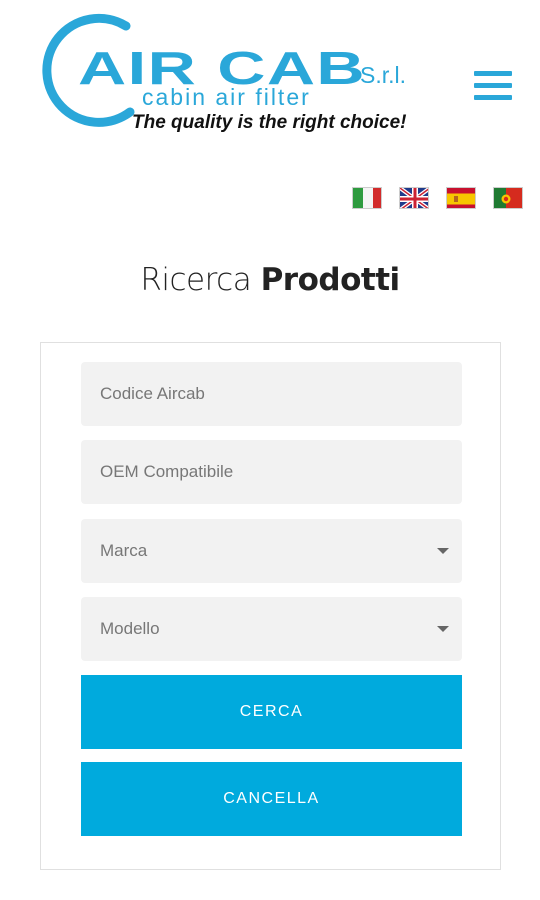 This screenshot has height=900, width=540. I want to click on oem-input: OEM Compatibile, so click(271, 472).